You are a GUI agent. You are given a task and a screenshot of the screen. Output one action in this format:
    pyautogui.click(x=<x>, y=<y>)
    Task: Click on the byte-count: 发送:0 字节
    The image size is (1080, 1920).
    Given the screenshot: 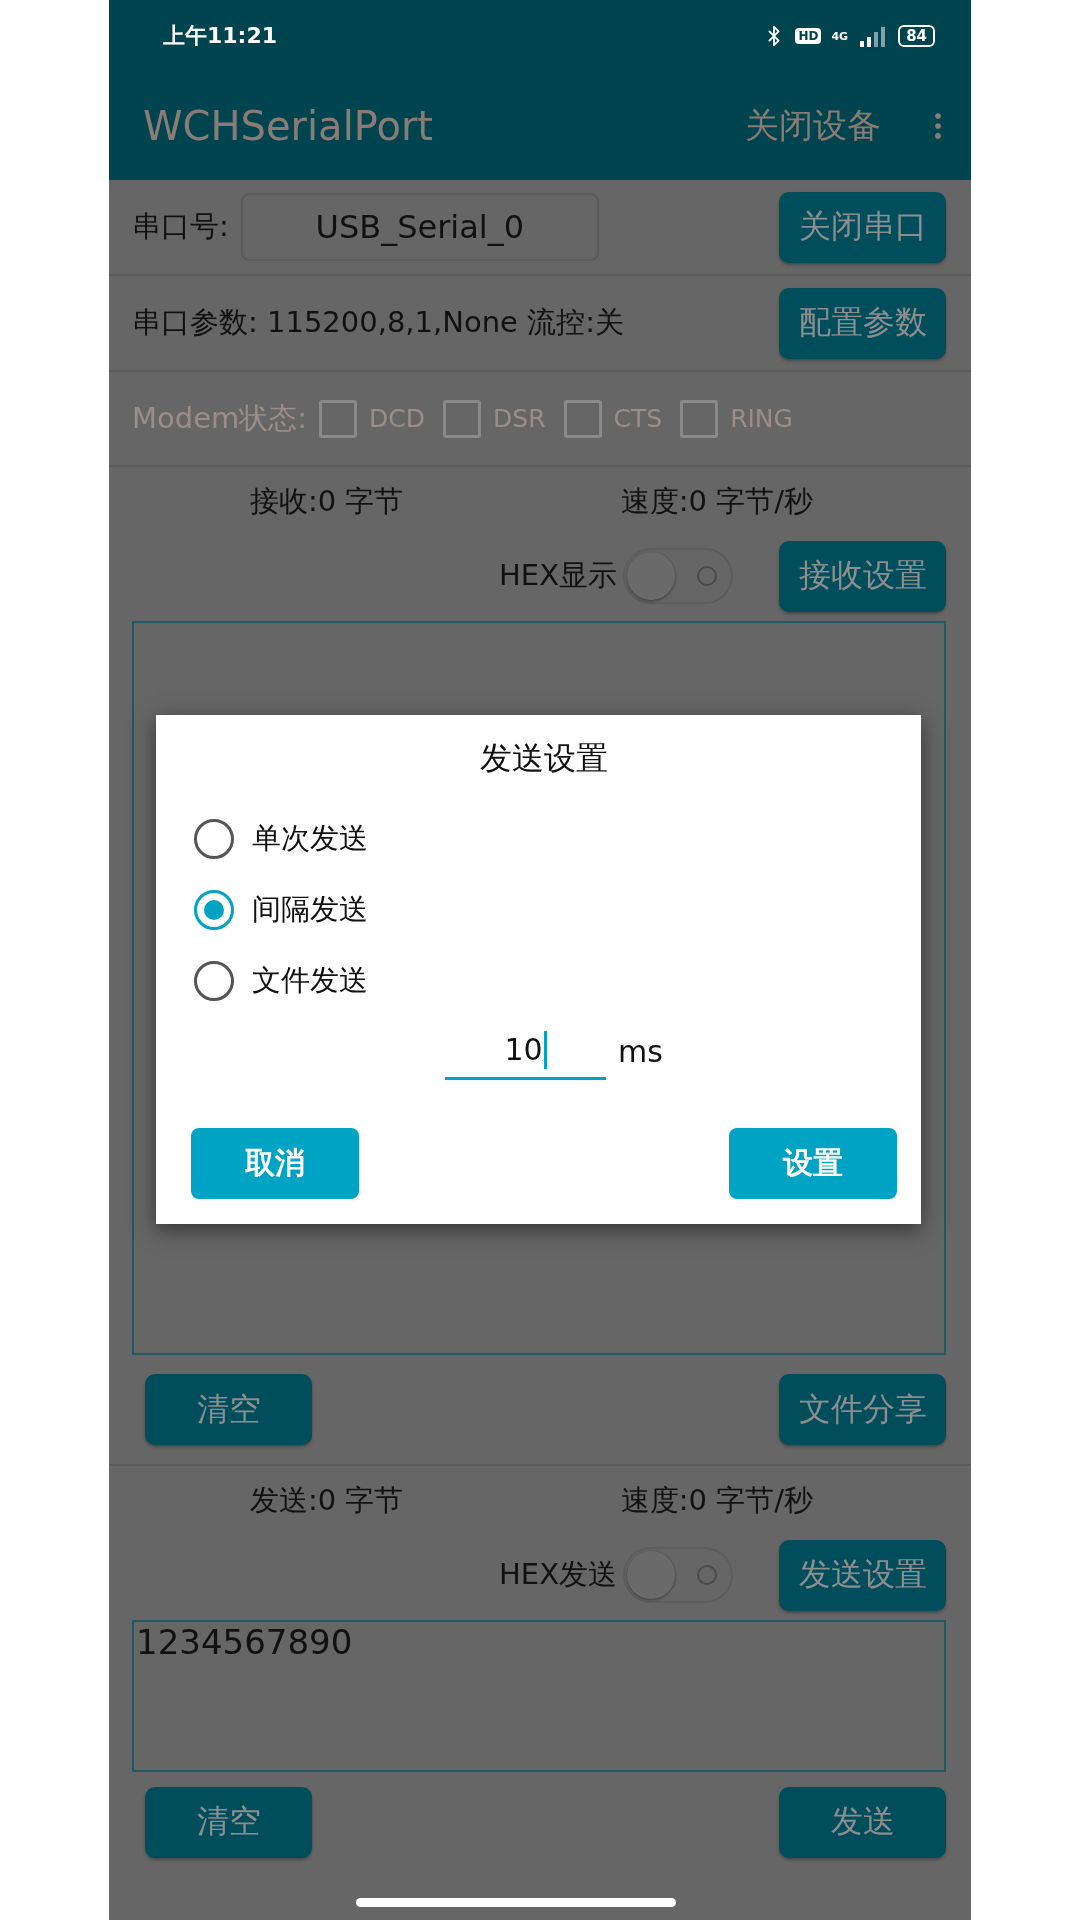 What is the action you would take?
    pyautogui.click(x=327, y=1500)
    